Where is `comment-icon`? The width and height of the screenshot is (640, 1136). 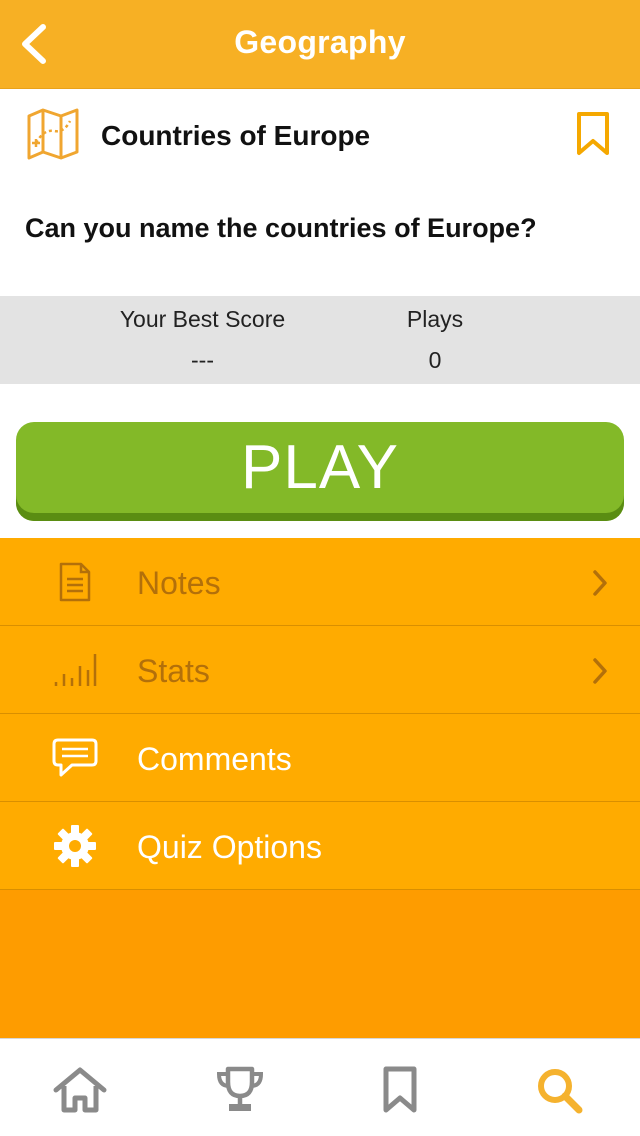 comment-icon is located at coordinates (75, 757).